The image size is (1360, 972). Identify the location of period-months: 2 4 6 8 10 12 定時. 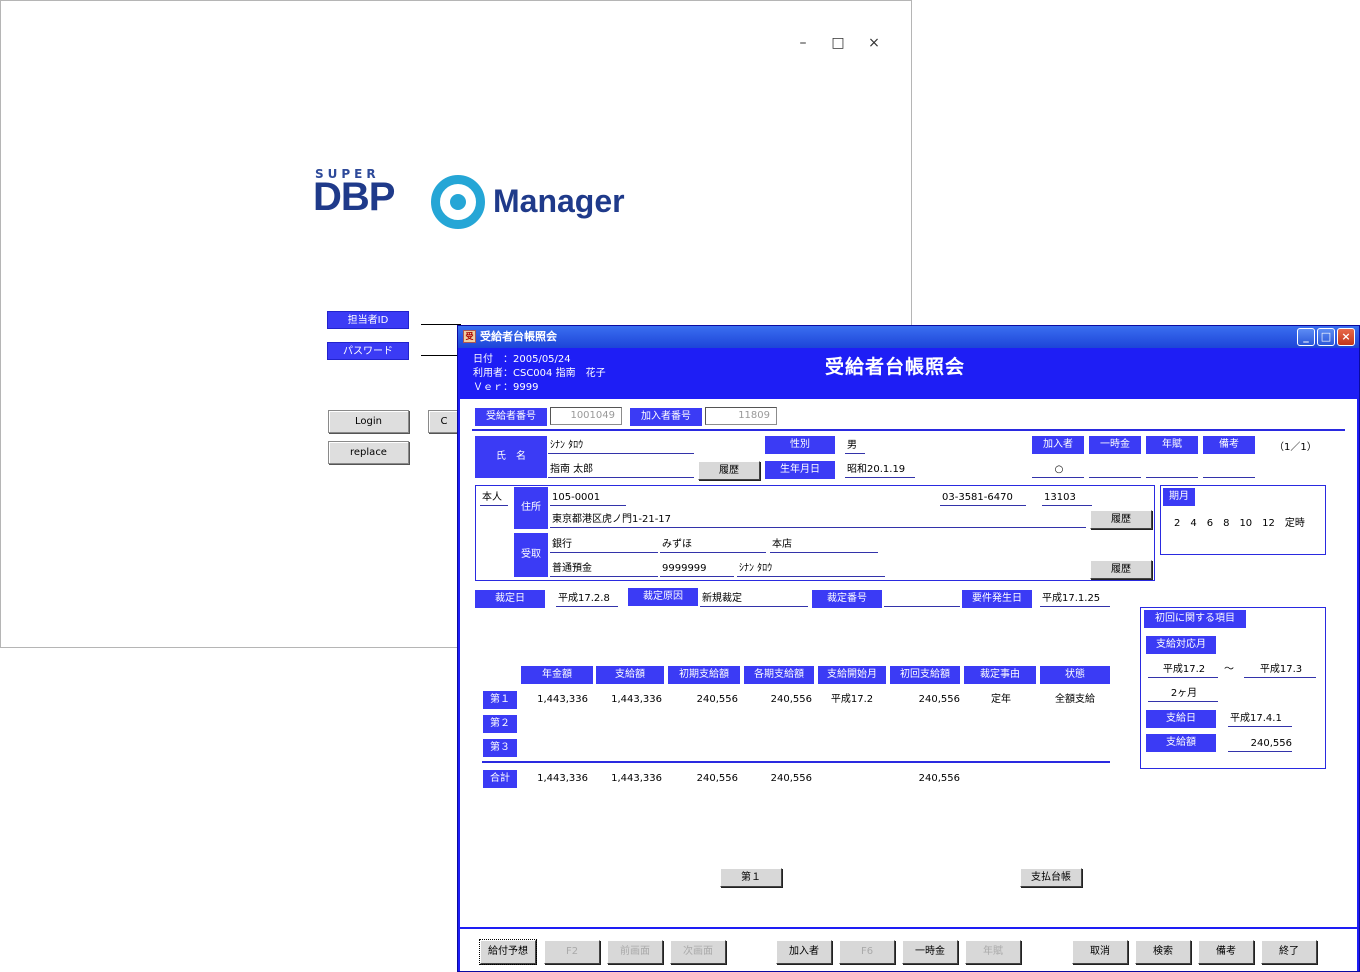
(1239, 523).